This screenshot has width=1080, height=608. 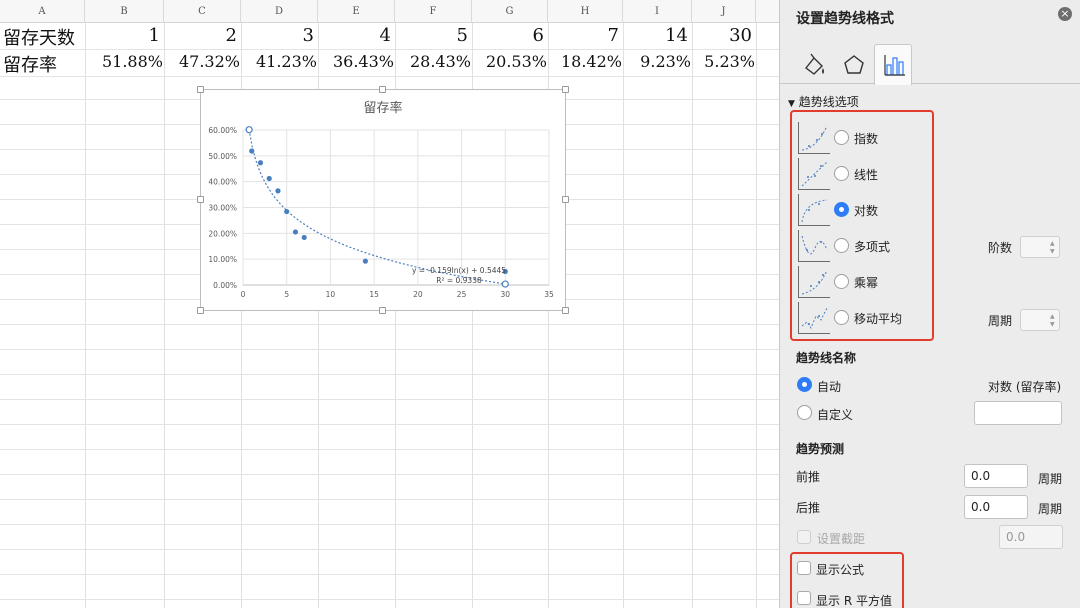 What do you see at coordinates (724, 11) in the screenshot?
I see `column-header-j: J` at bounding box center [724, 11].